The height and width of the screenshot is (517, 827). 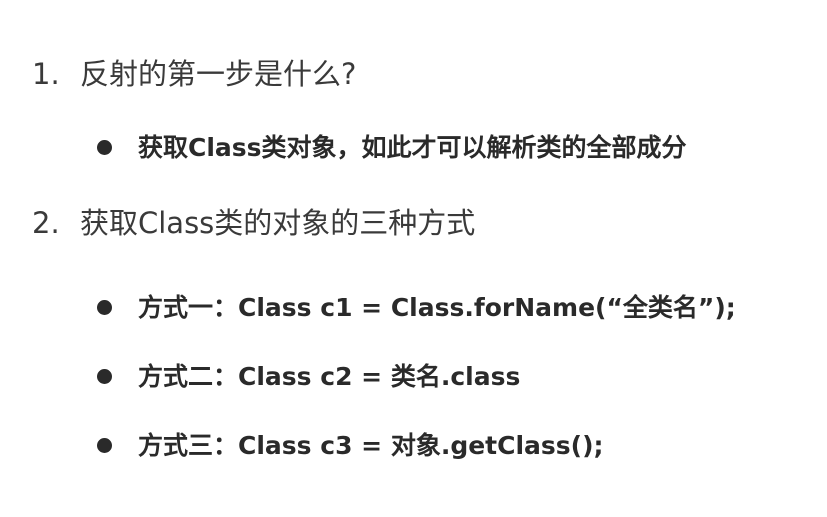 I want to click on section-2-heading: 2. 获取Class类的对象的三种方式, so click(x=253, y=223).